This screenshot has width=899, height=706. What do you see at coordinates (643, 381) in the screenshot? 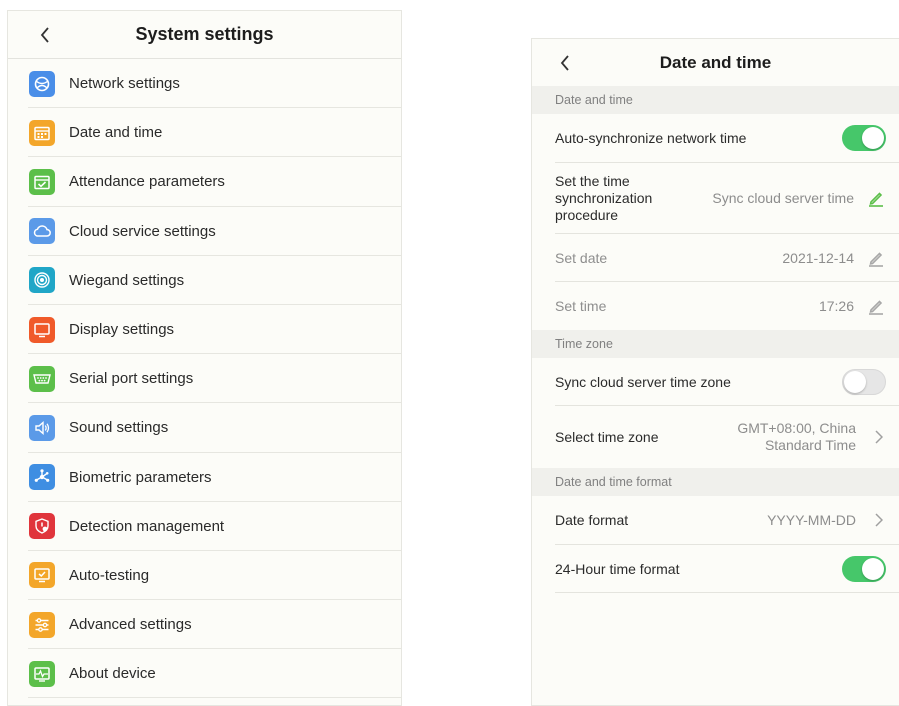
I see `row-label: Sync cloud server time zone` at bounding box center [643, 381].